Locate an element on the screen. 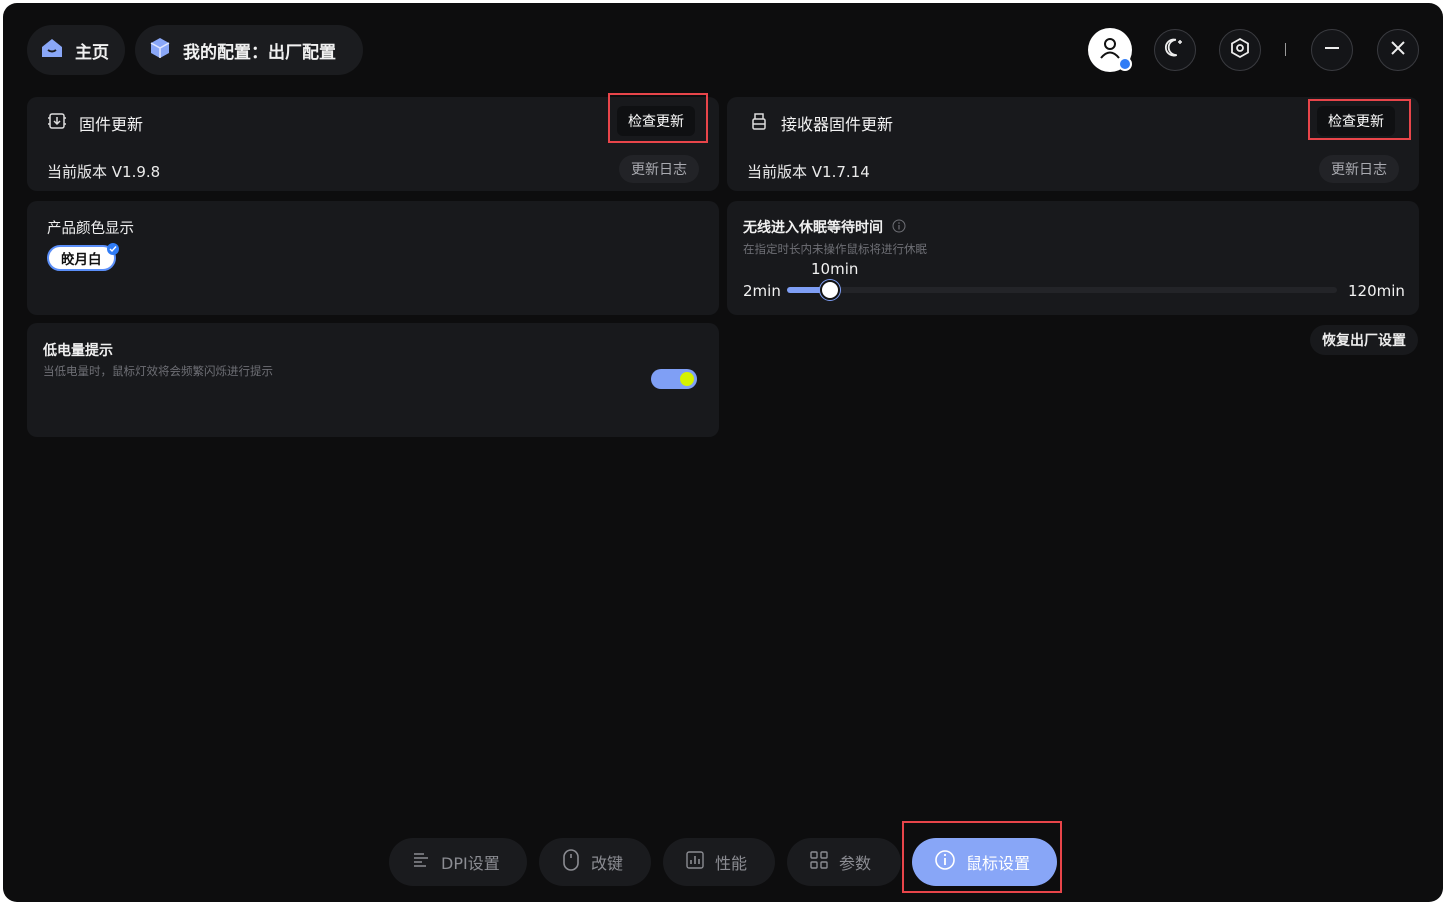 The width and height of the screenshot is (1446, 906). minimize-icon is located at coordinates (1332, 50).